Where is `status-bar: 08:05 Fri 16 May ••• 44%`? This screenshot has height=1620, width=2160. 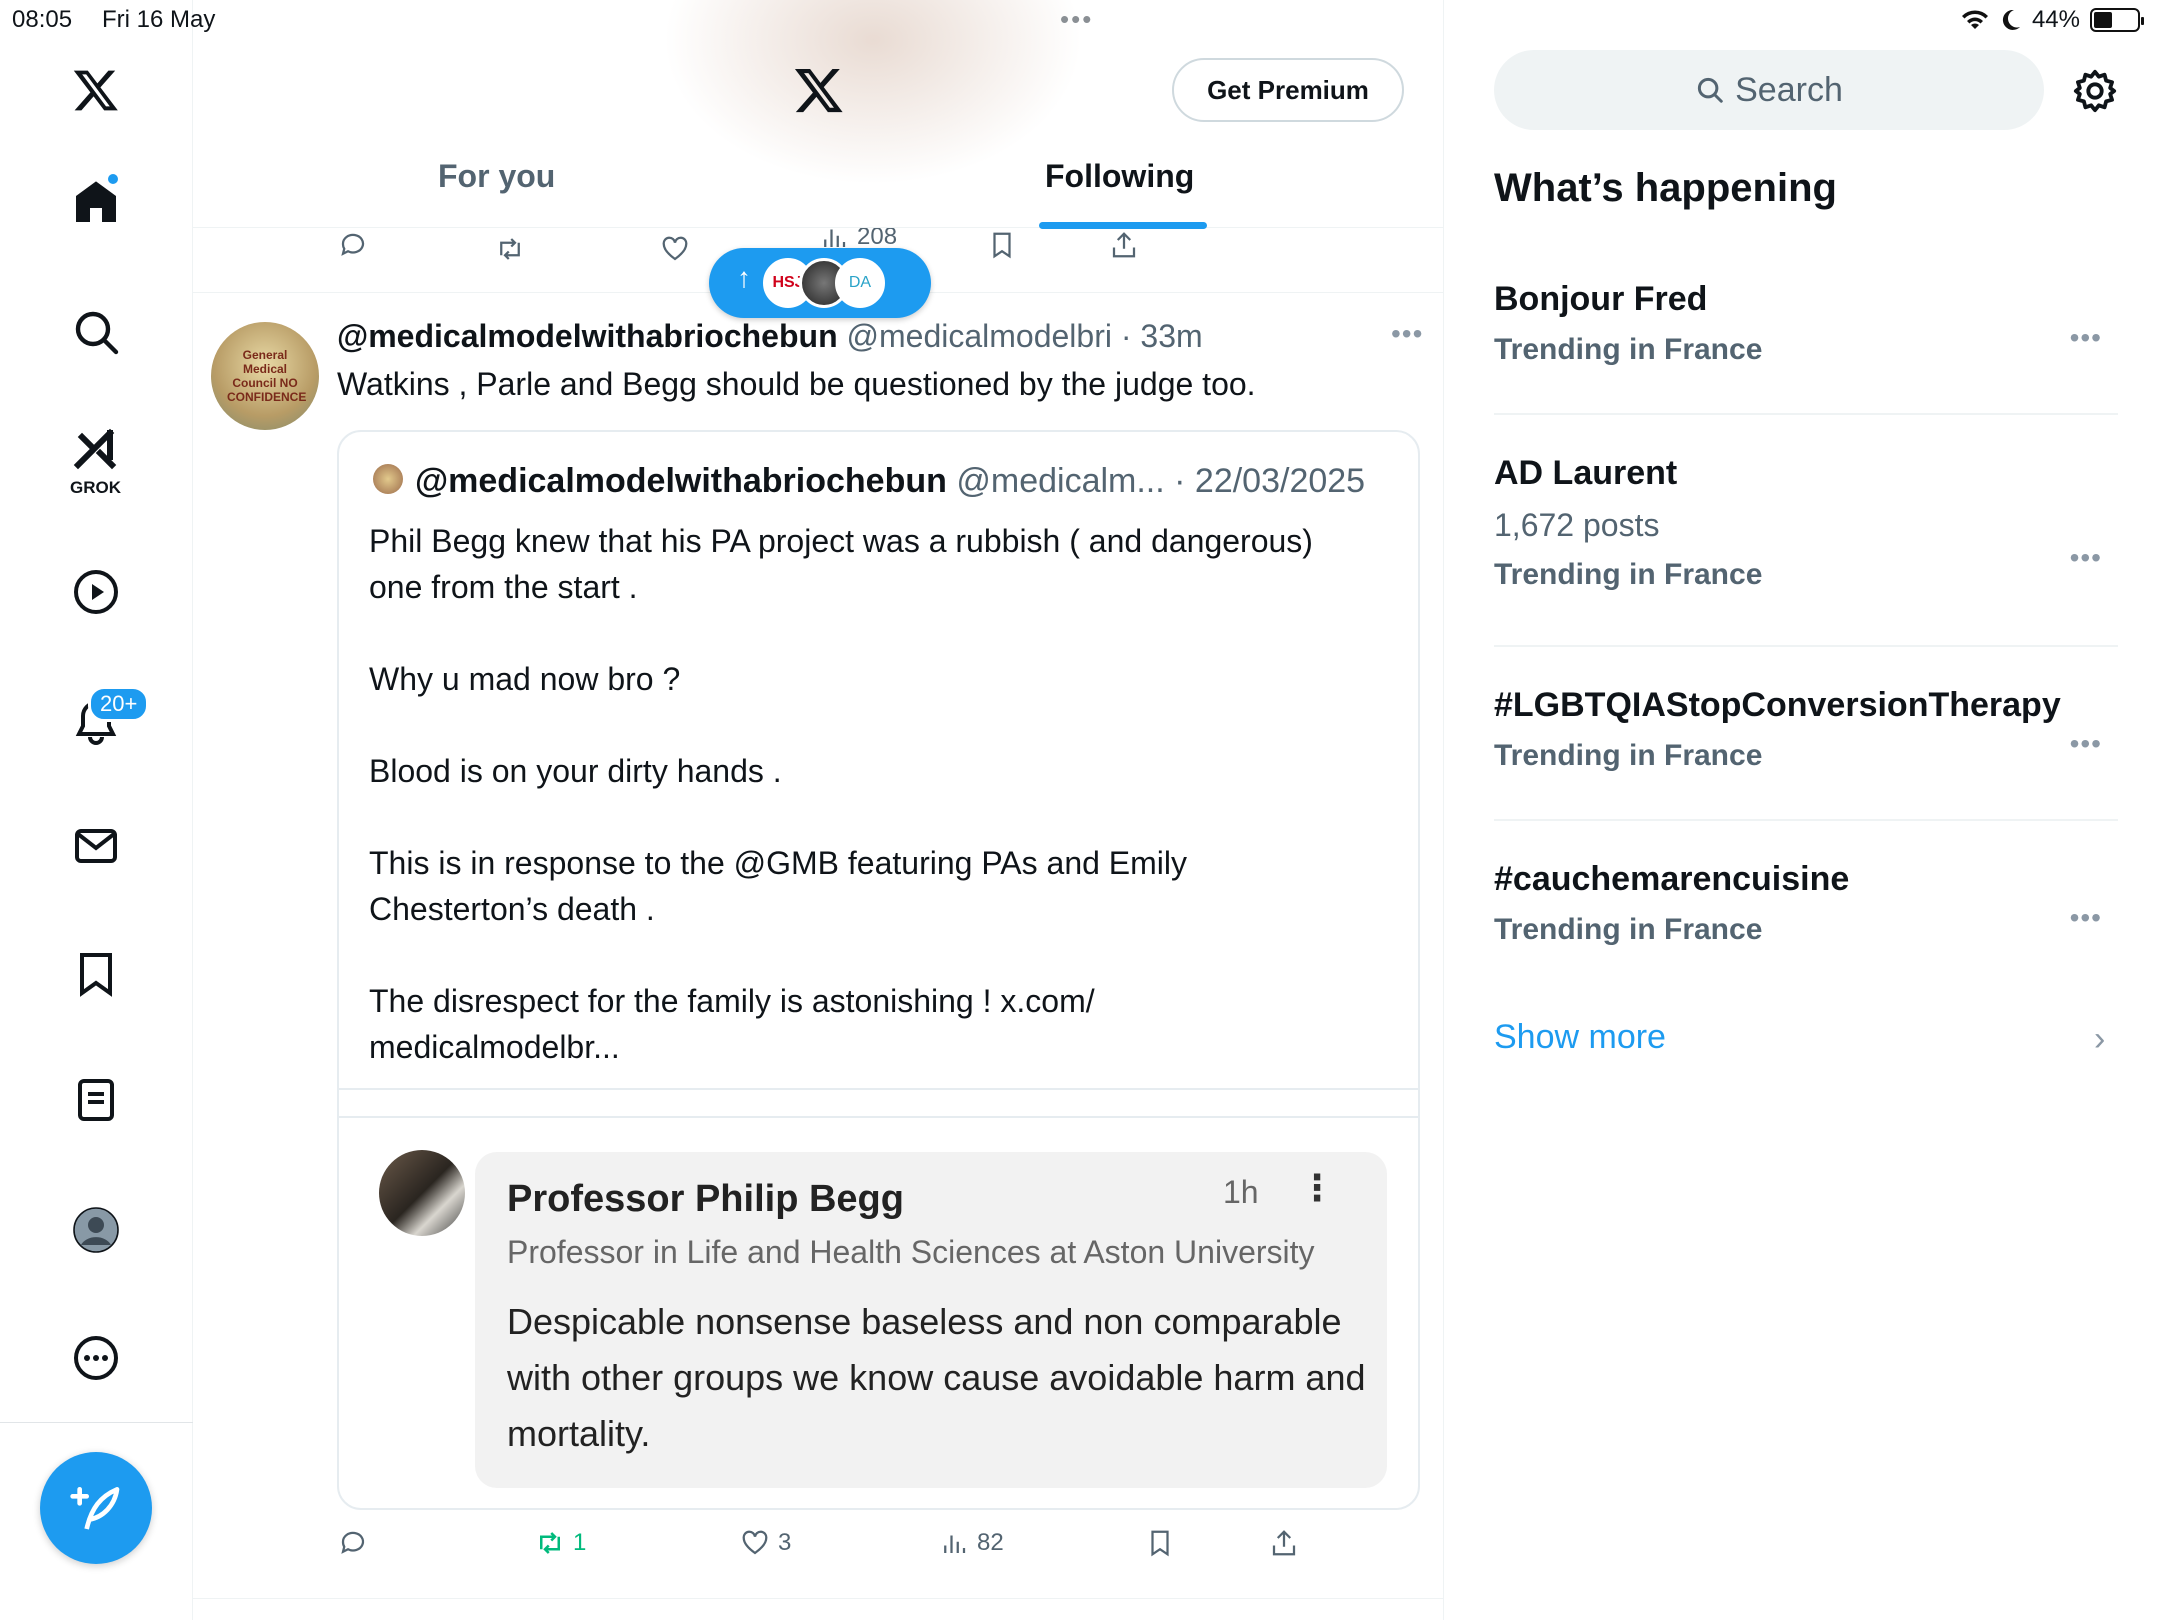
status-bar: 08:05 Fri 16 May ••• 44% is located at coordinates (1080, 20).